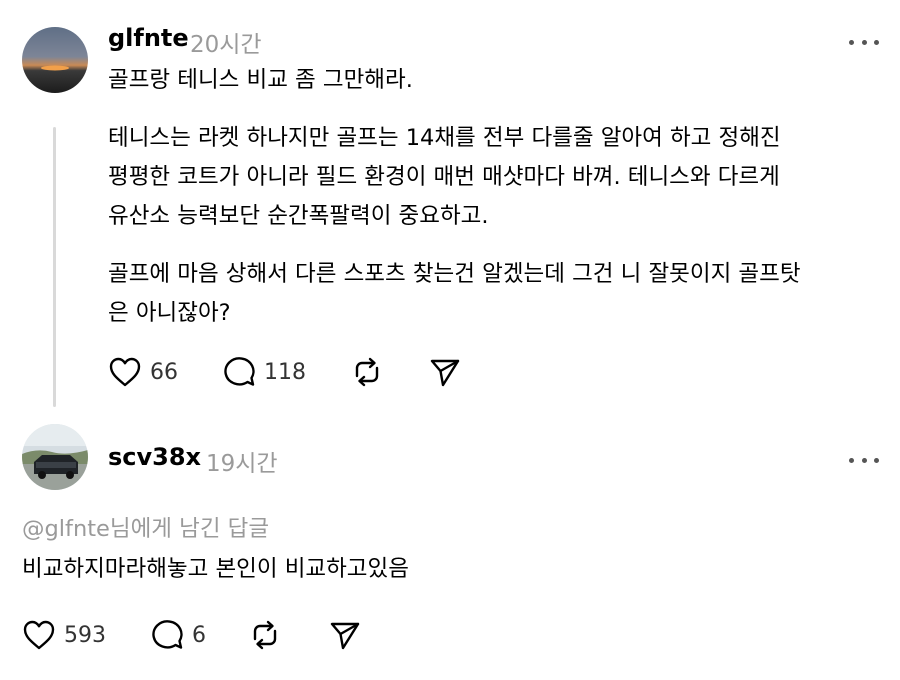  I want to click on post-paragraph-line: 은 아니잖아?, so click(169, 313).